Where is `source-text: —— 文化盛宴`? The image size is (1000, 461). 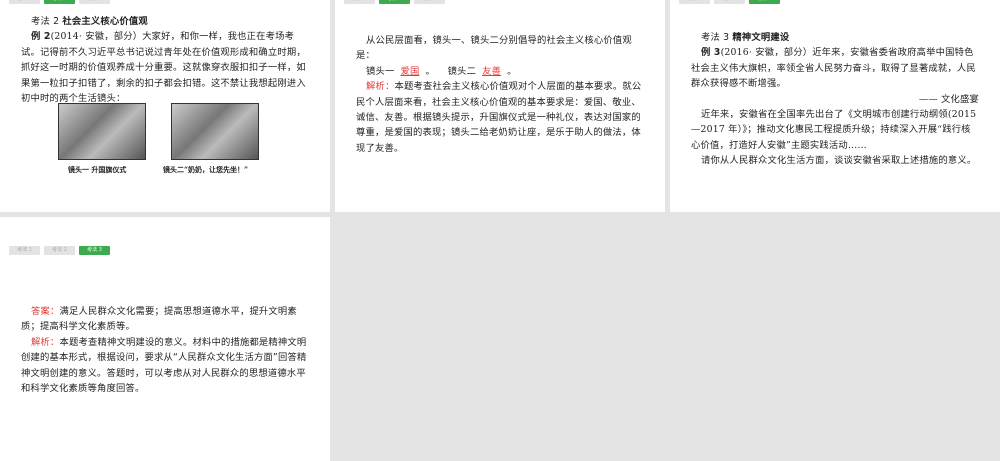 source-text: —— 文化盛宴 is located at coordinates (948, 99).